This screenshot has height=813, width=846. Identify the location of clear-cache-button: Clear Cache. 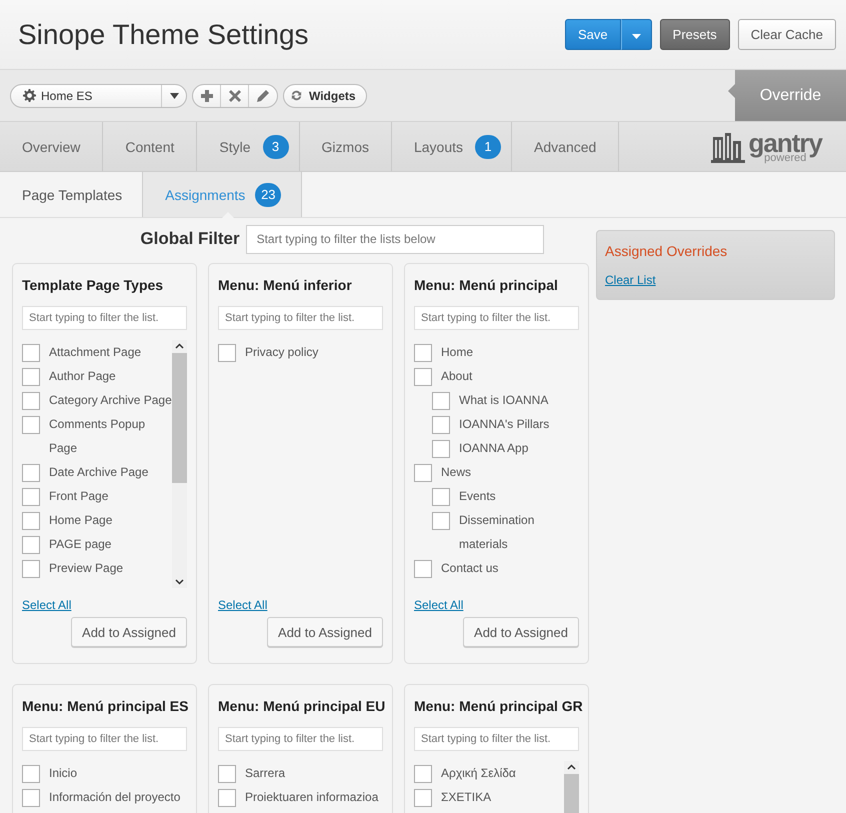
(787, 34).